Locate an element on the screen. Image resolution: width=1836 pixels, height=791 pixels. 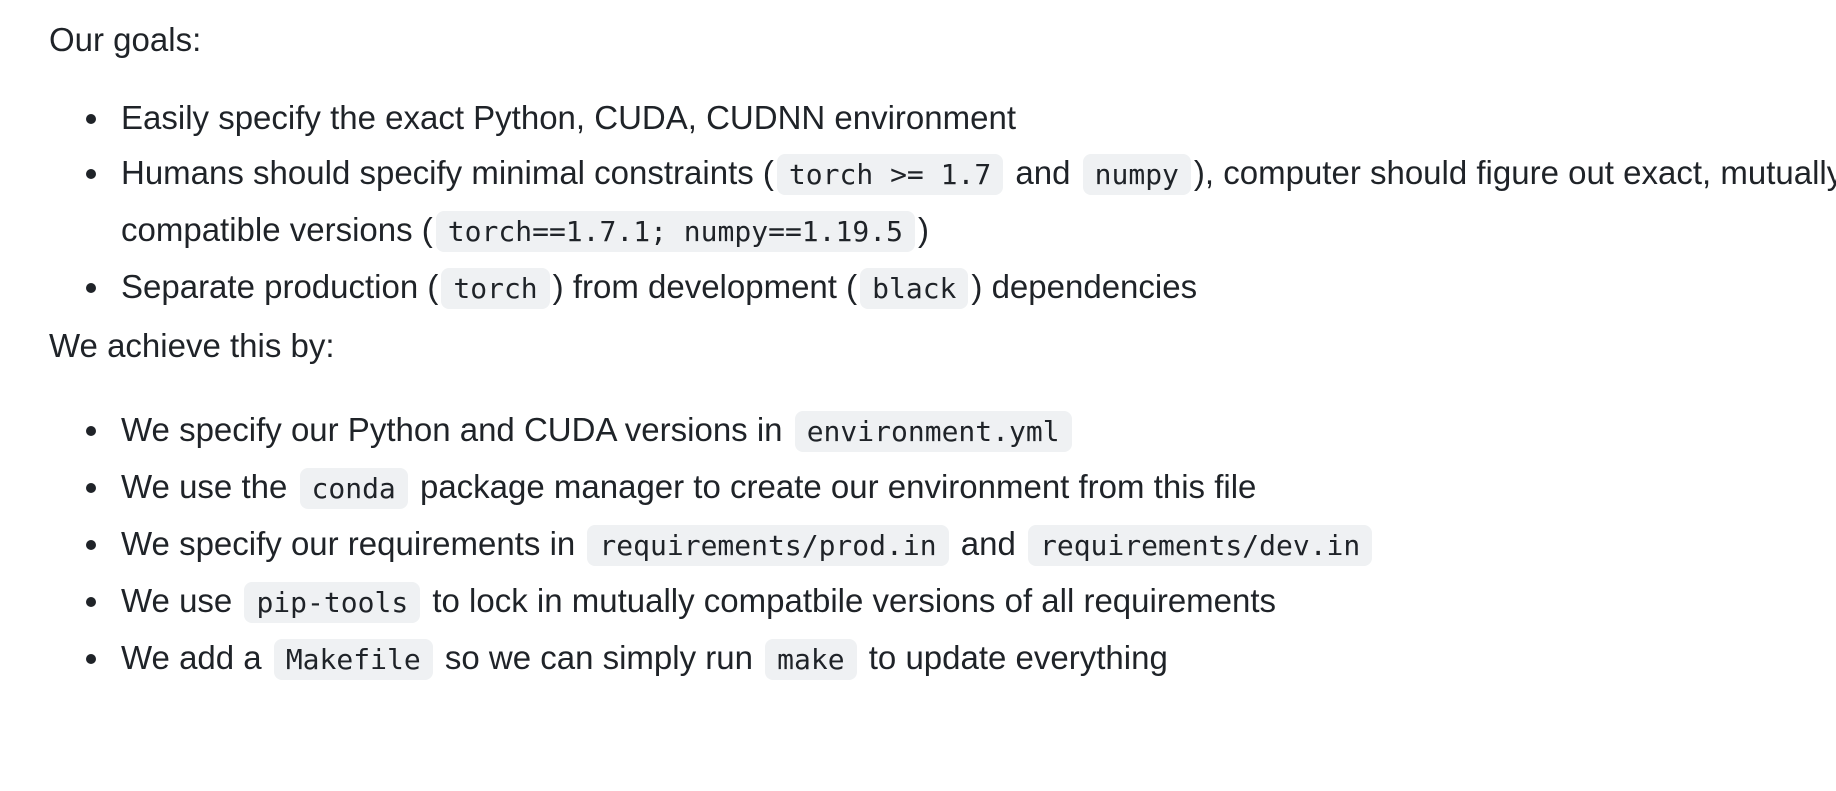
item-text: We use the is located at coordinates (209, 486).